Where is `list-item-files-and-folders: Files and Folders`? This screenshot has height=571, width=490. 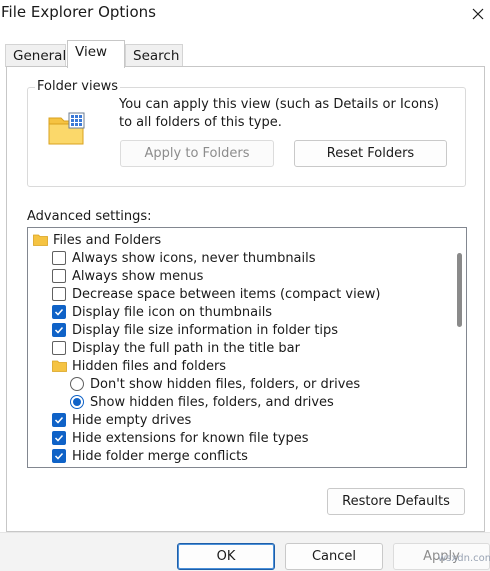 list-item-files-and-folders: Files and Folders is located at coordinates (97, 240).